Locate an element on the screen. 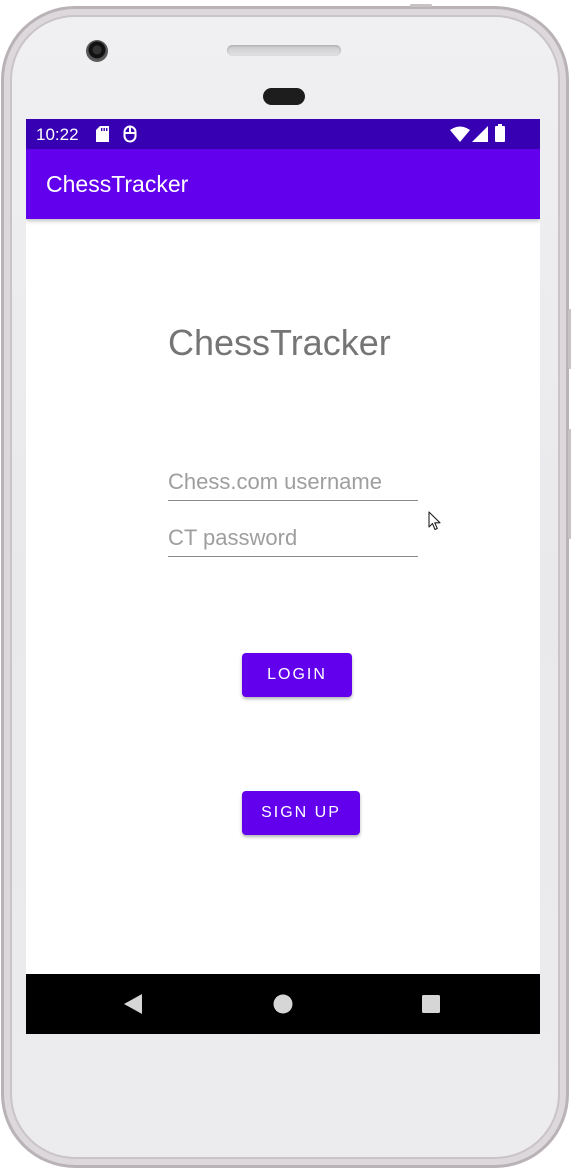  status-time: 10:22 is located at coordinates (57, 134).